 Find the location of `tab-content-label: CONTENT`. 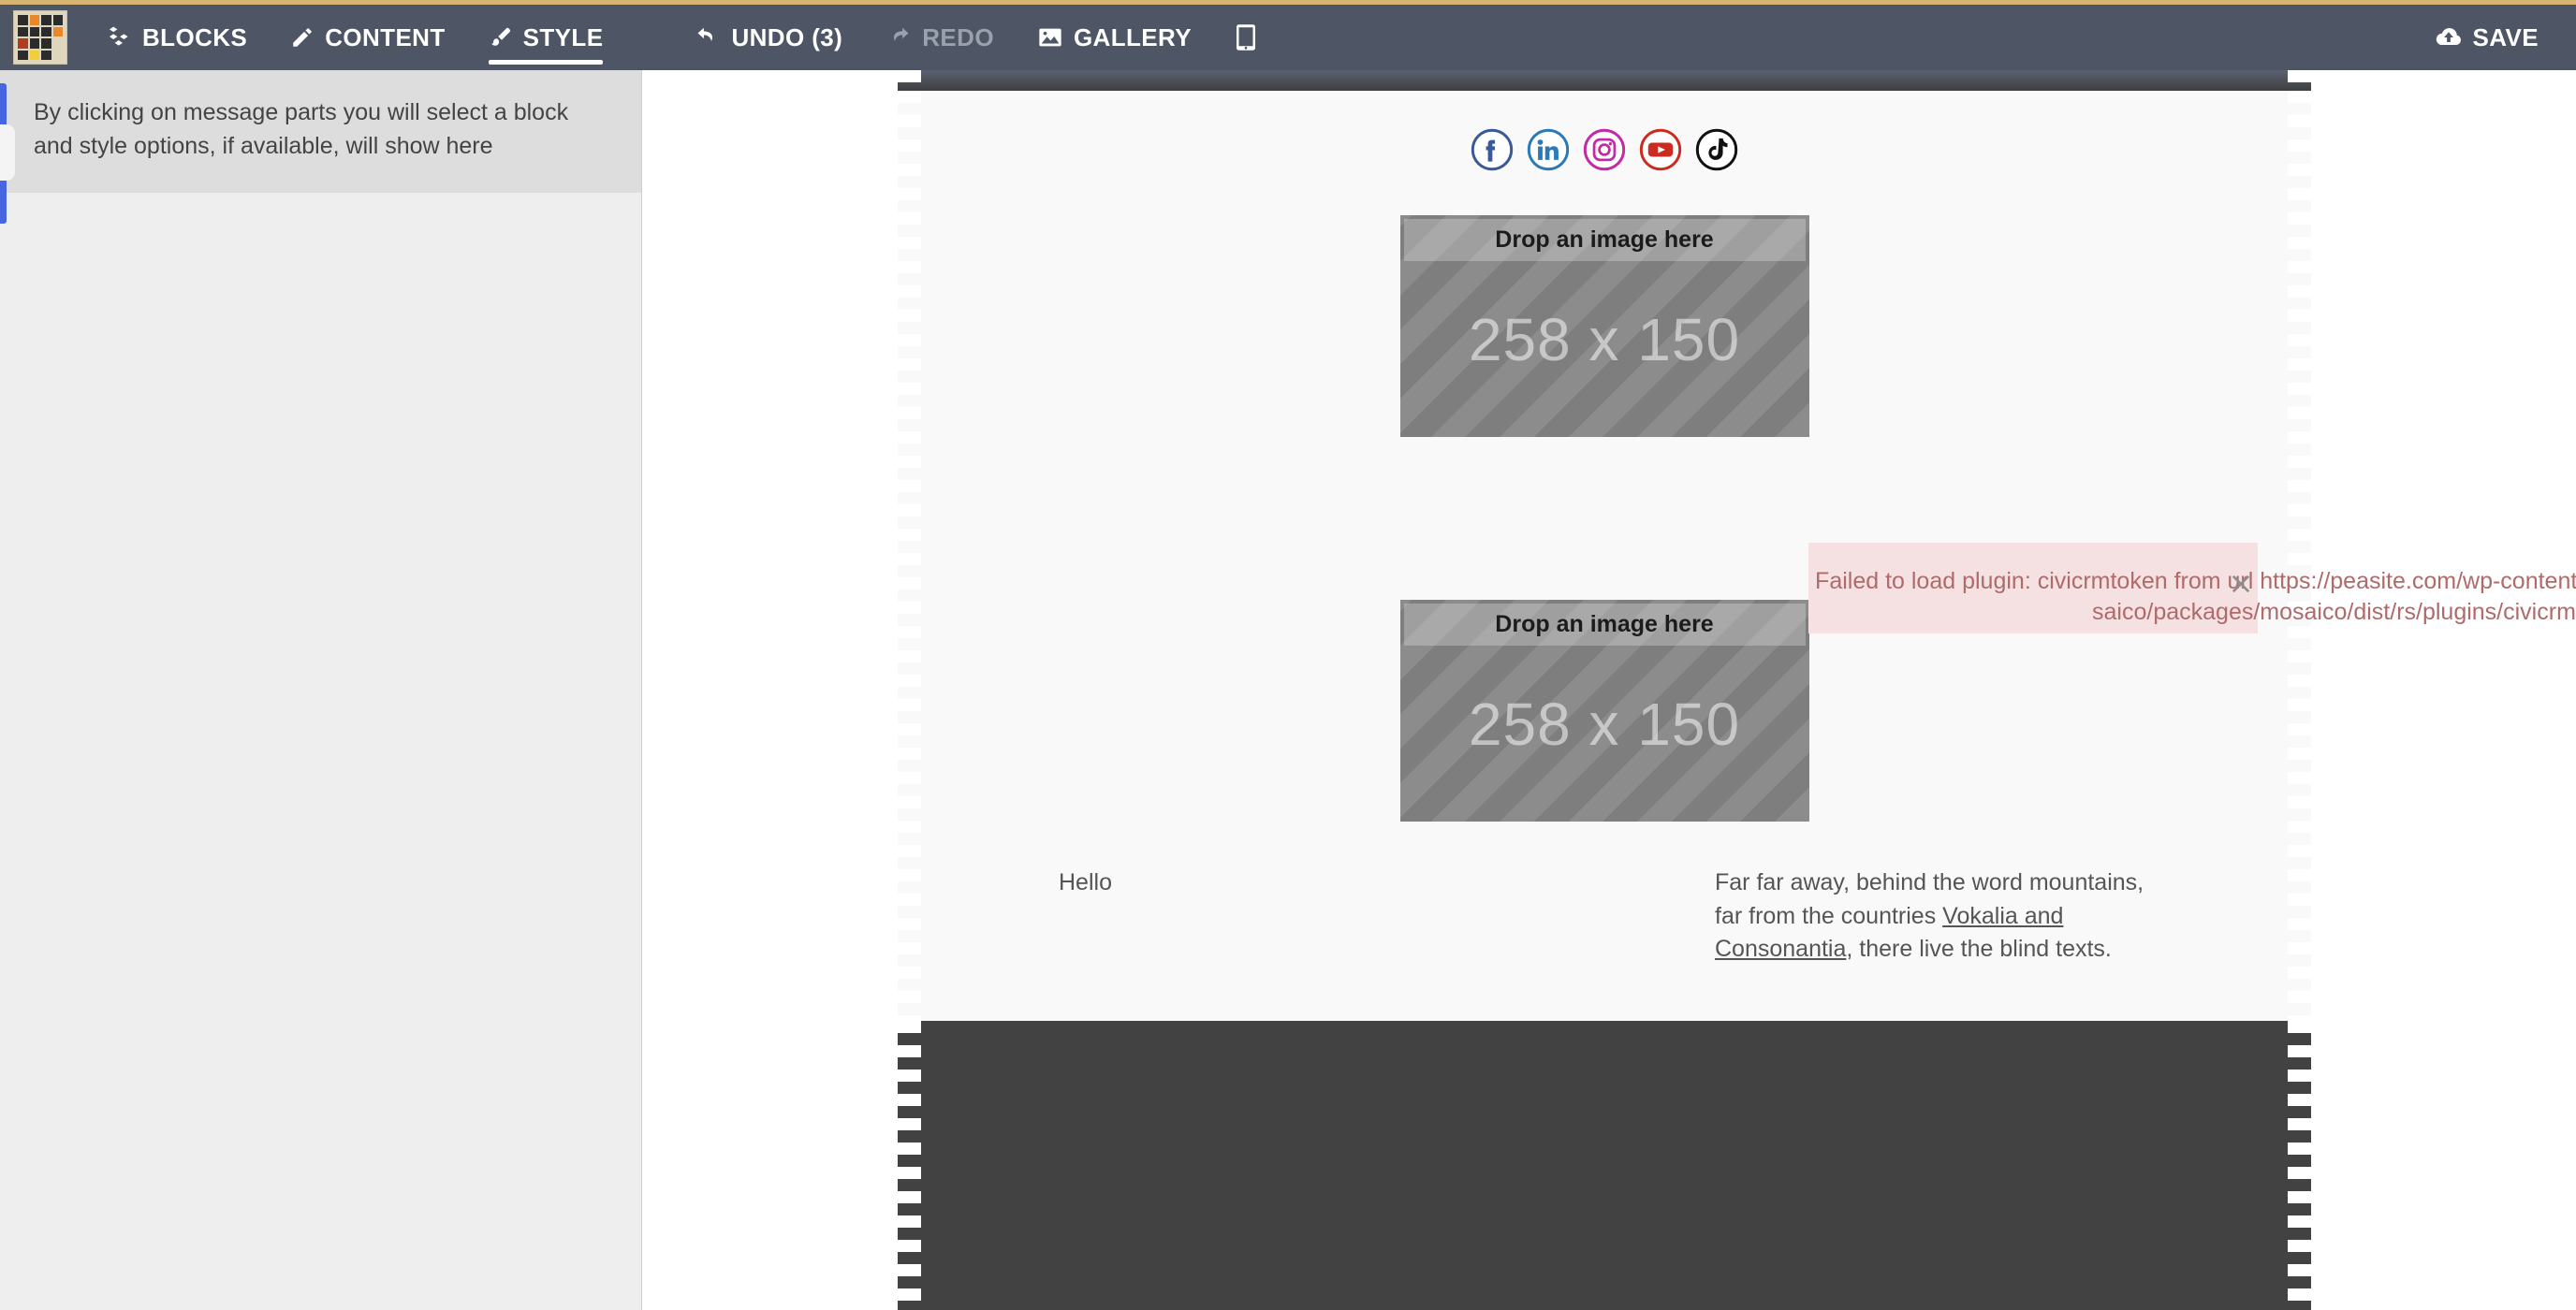

tab-content-label: CONTENT is located at coordinates (385, 36).